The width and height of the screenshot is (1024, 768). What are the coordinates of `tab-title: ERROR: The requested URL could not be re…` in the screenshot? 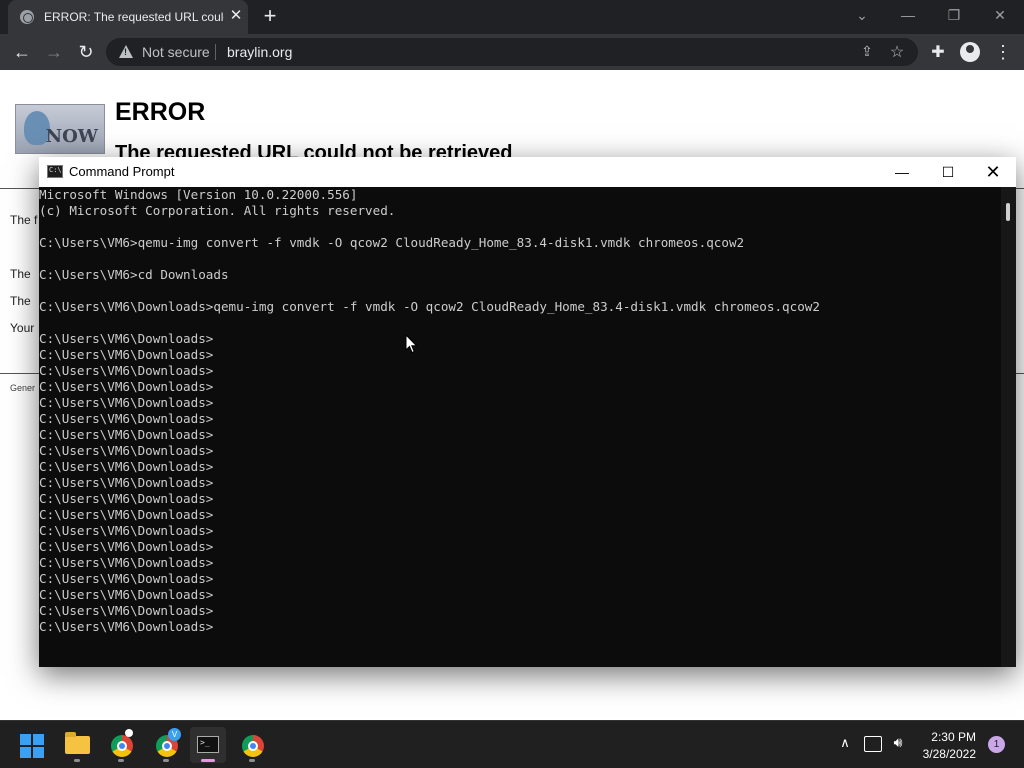 It's located at (134, 17).